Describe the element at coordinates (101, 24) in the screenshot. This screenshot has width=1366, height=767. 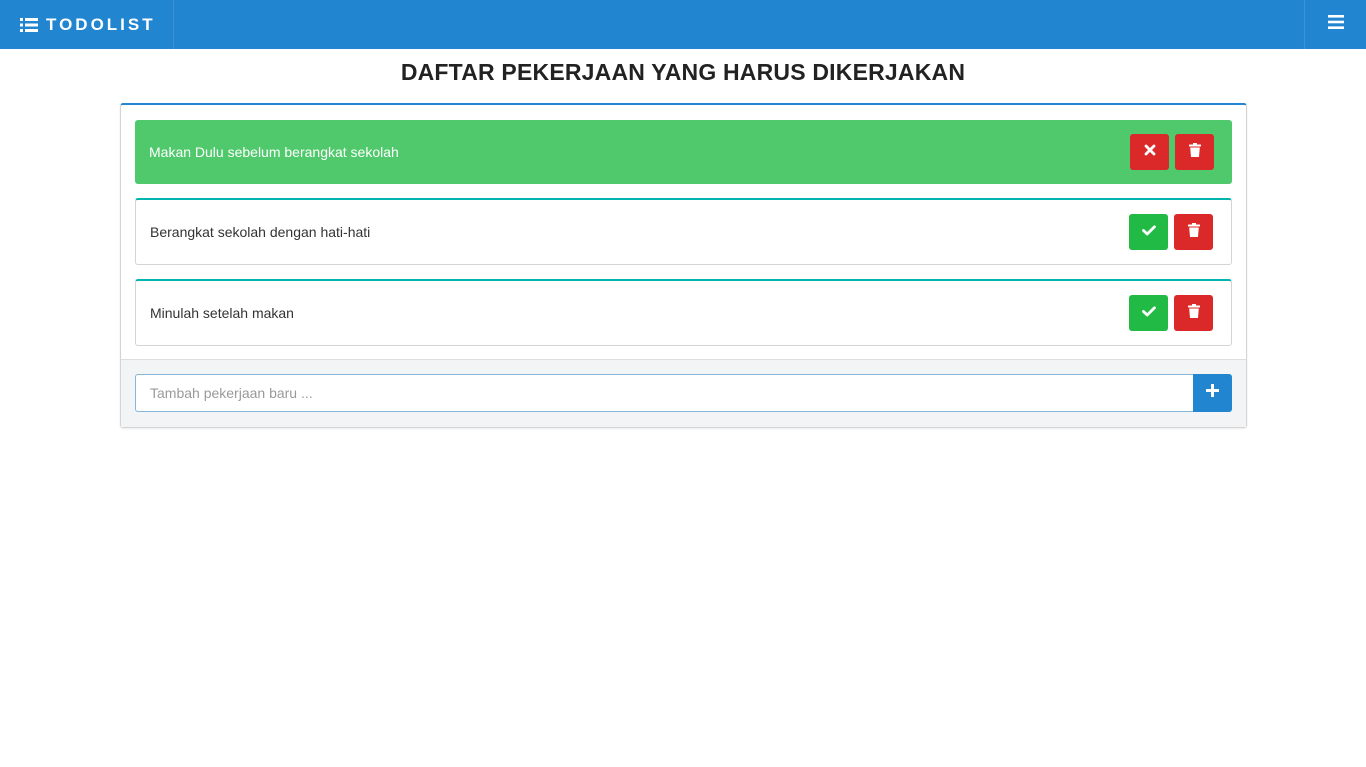
I see `brand-text: TODOLIST` at that location.